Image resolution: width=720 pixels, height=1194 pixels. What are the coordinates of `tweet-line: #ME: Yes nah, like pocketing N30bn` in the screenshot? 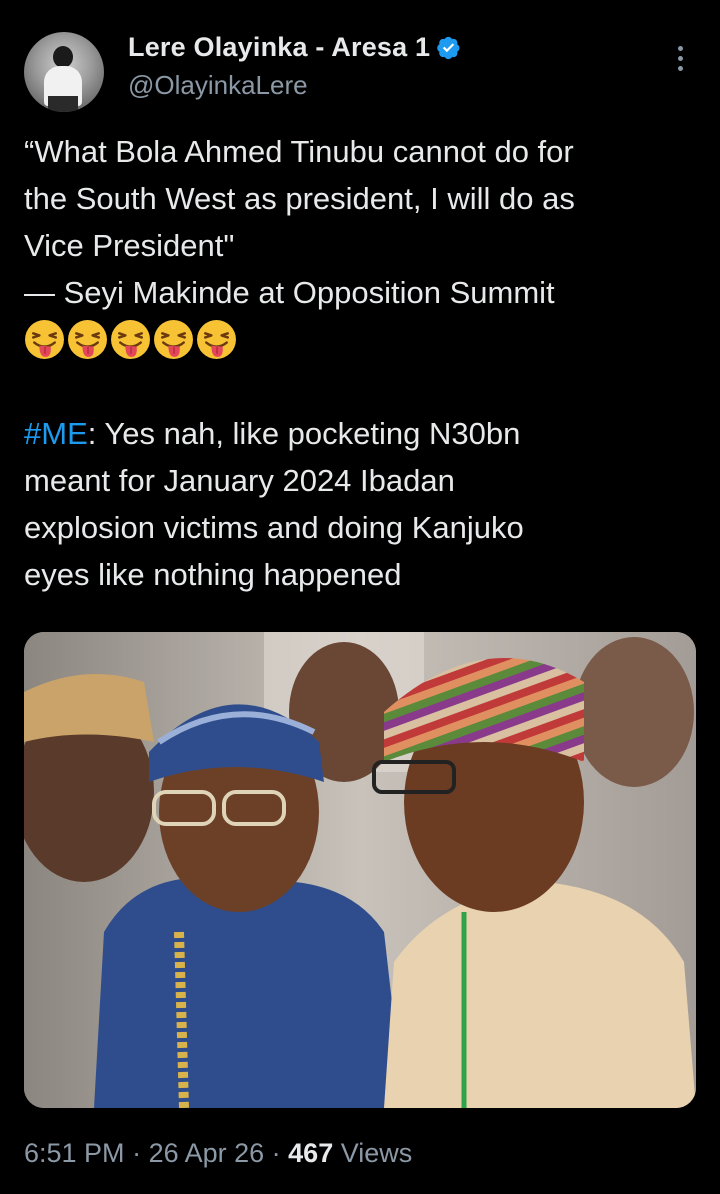 It's located at (360, 433).